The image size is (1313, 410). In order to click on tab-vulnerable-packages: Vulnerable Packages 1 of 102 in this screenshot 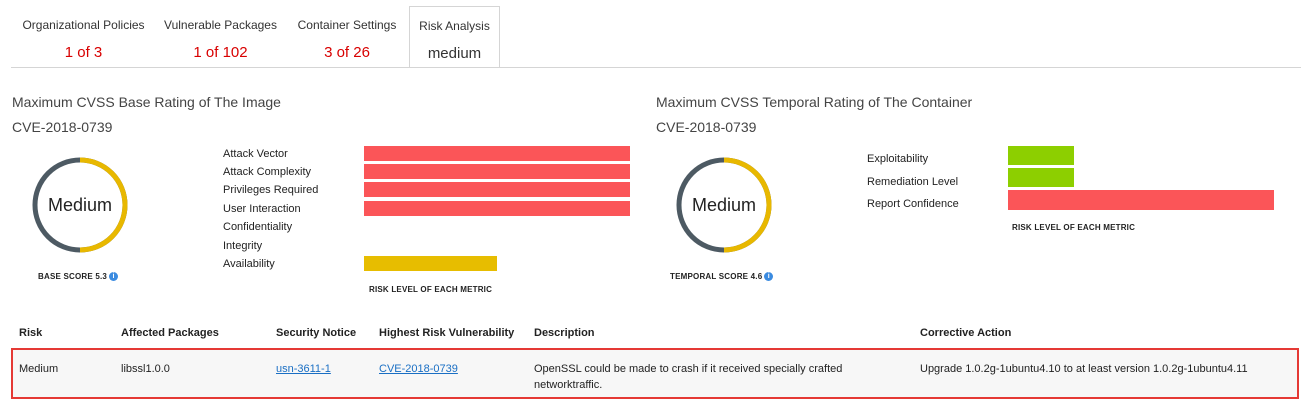, I will do `click(220, 36)`.